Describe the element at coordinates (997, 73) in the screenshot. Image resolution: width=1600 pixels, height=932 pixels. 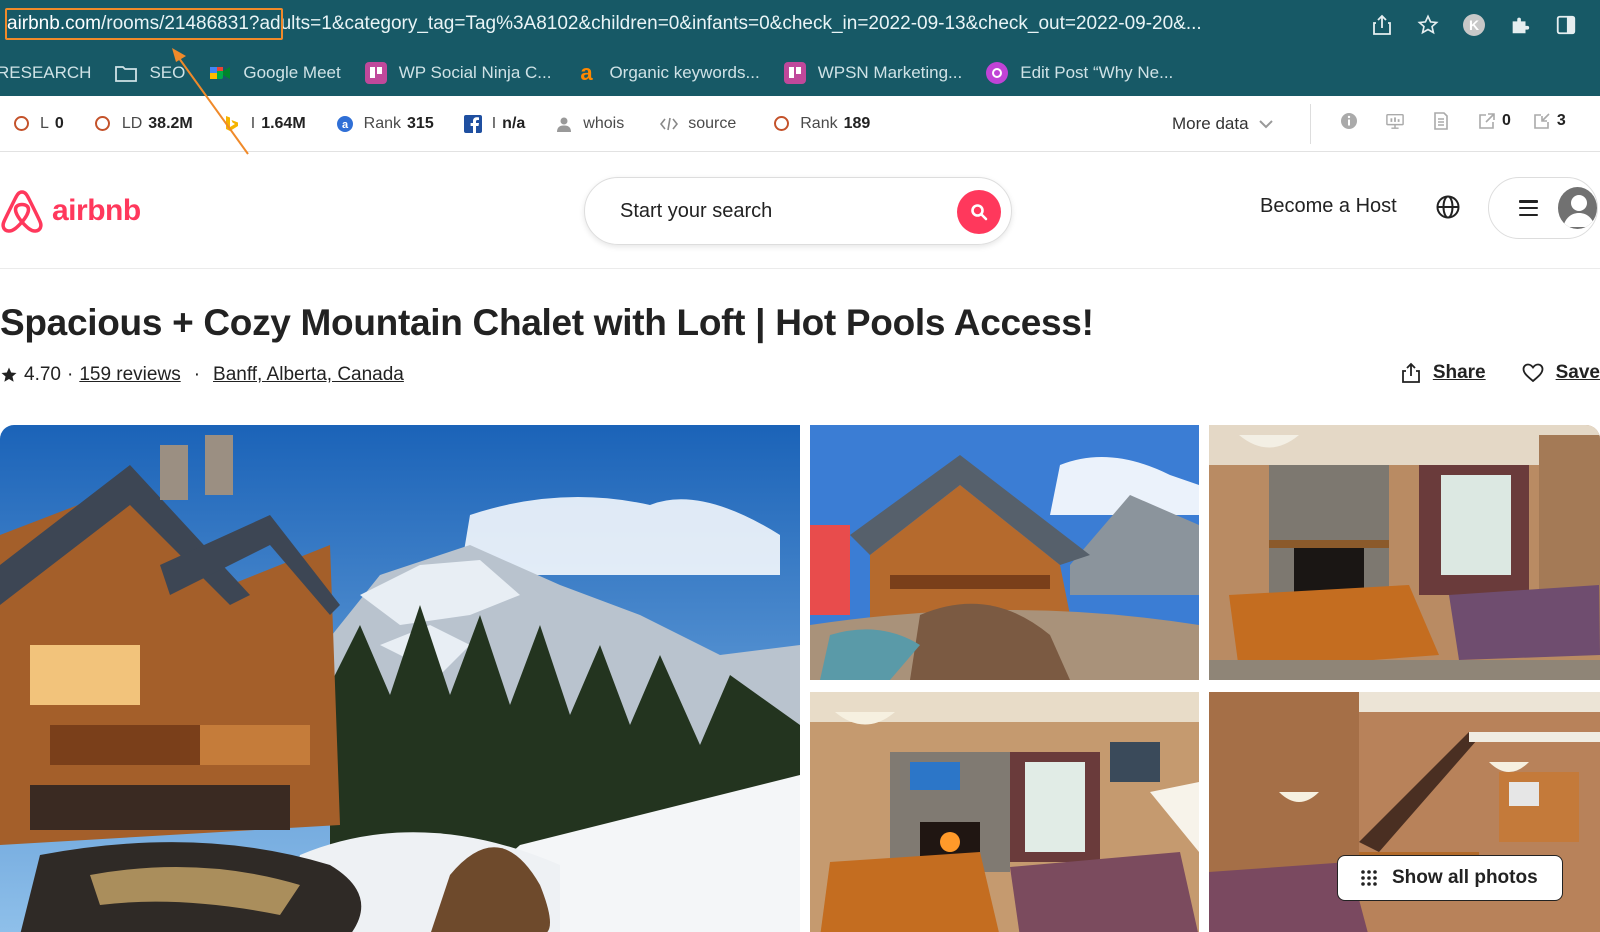
I see `wordpress-icon` at that location.